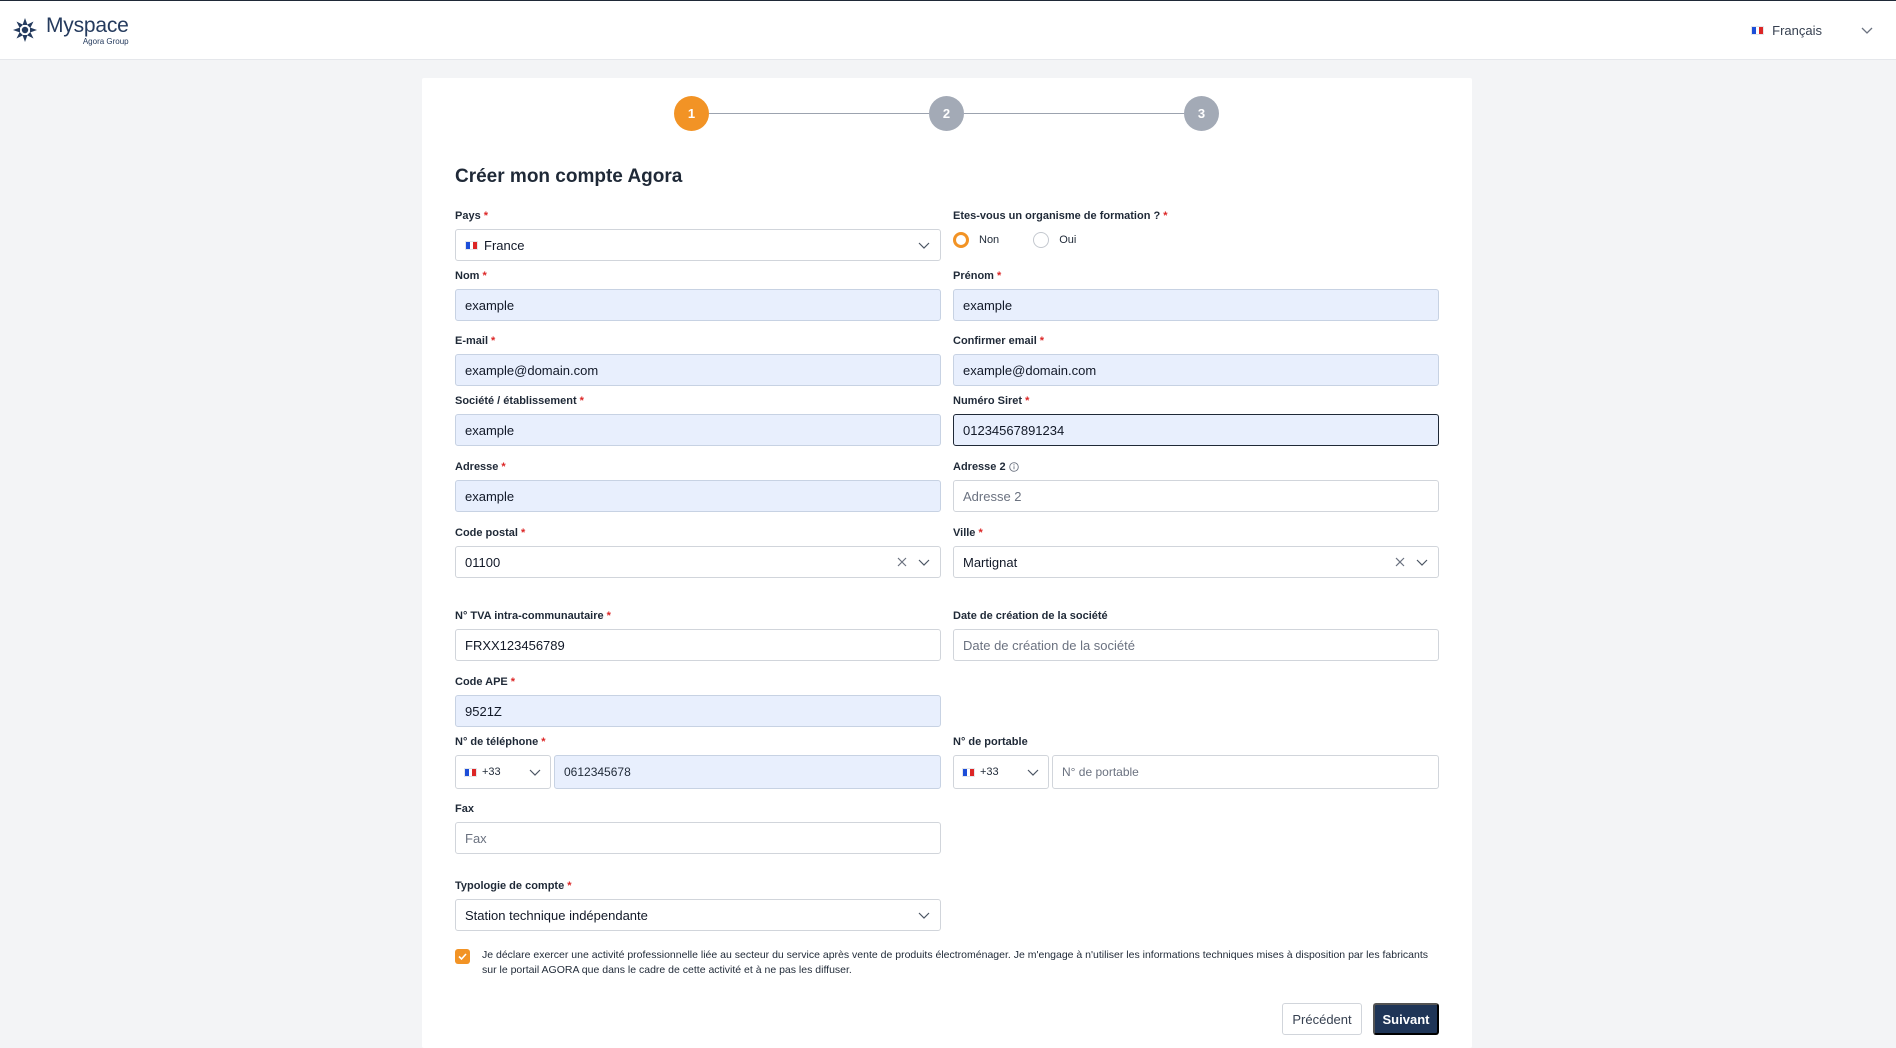 This screenshot has width=1896, height=1048. What do you see at coordinates (698, 430) in the screenshot?
I see `societe-input: example` at bounding box center [698, 430].